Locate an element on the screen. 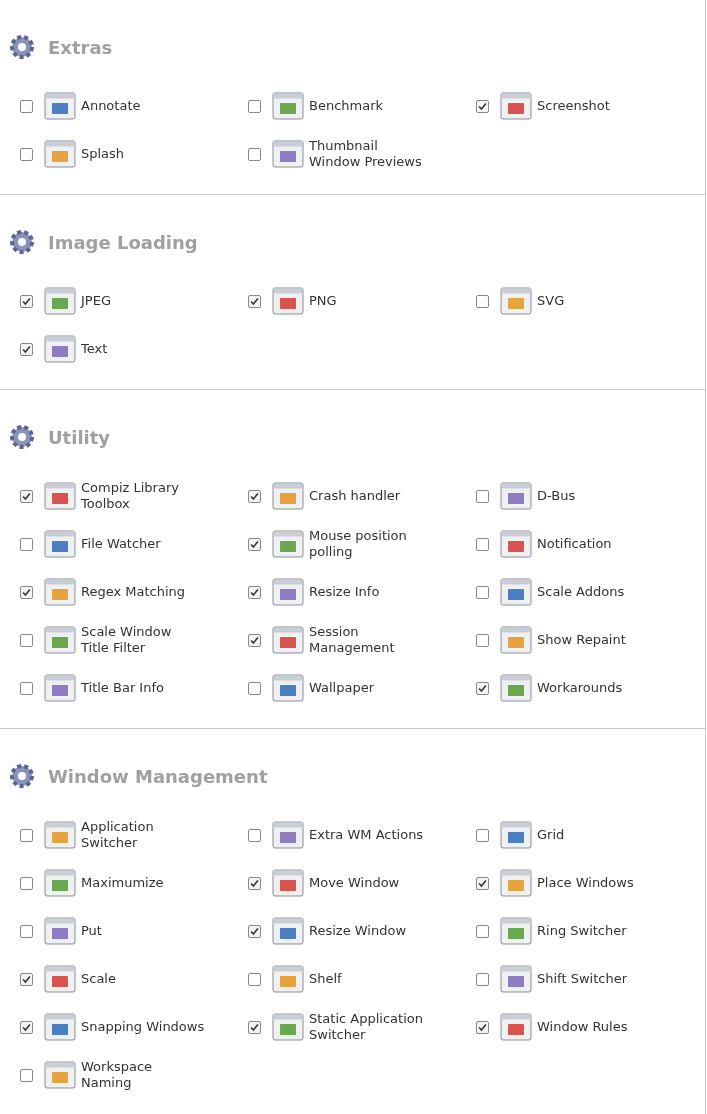 This screenshot has width=707, height=1114. plugin-label: Text is located at coordinates (94, 349).